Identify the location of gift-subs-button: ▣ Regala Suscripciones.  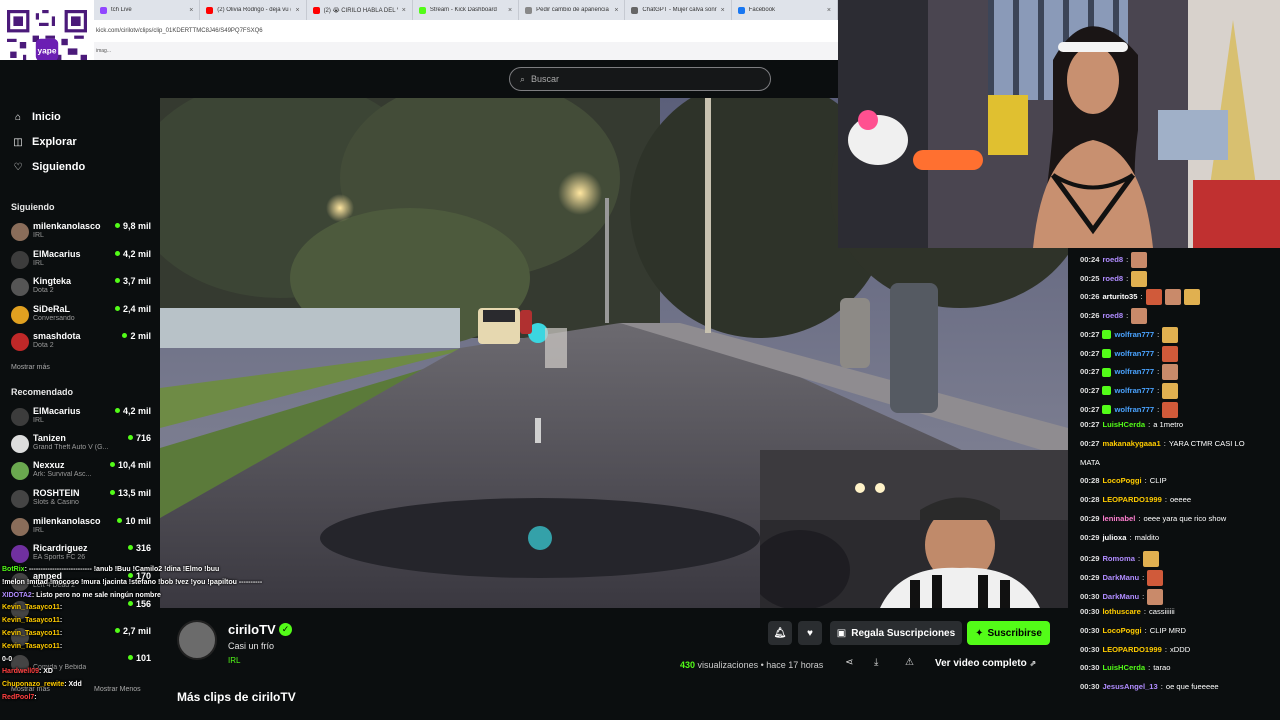
(896, 633).